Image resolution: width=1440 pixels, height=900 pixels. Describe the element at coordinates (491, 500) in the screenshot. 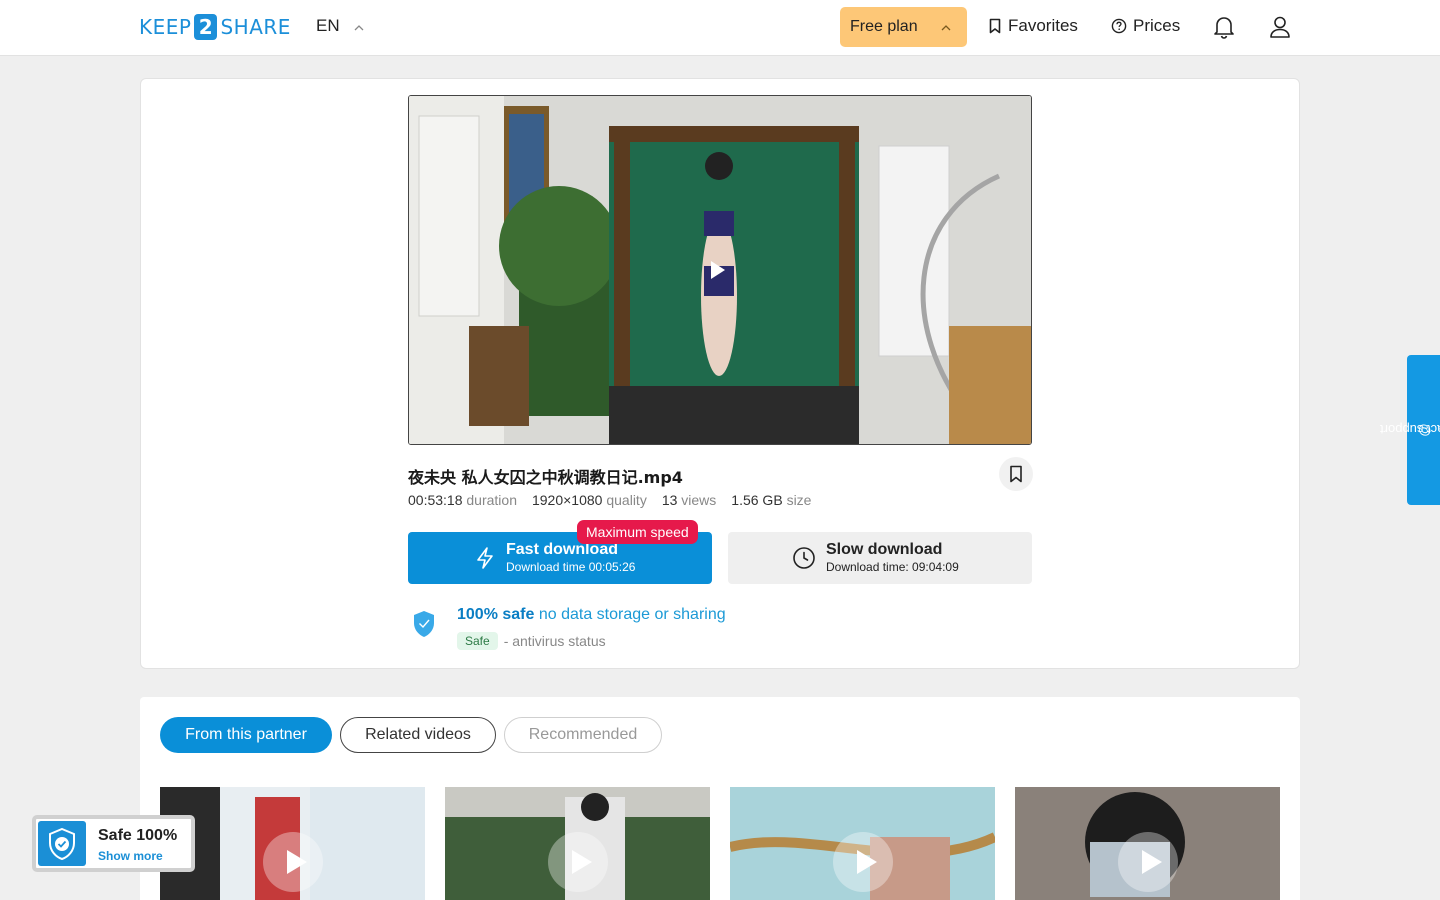

I see `duration-label: duration` at that location.